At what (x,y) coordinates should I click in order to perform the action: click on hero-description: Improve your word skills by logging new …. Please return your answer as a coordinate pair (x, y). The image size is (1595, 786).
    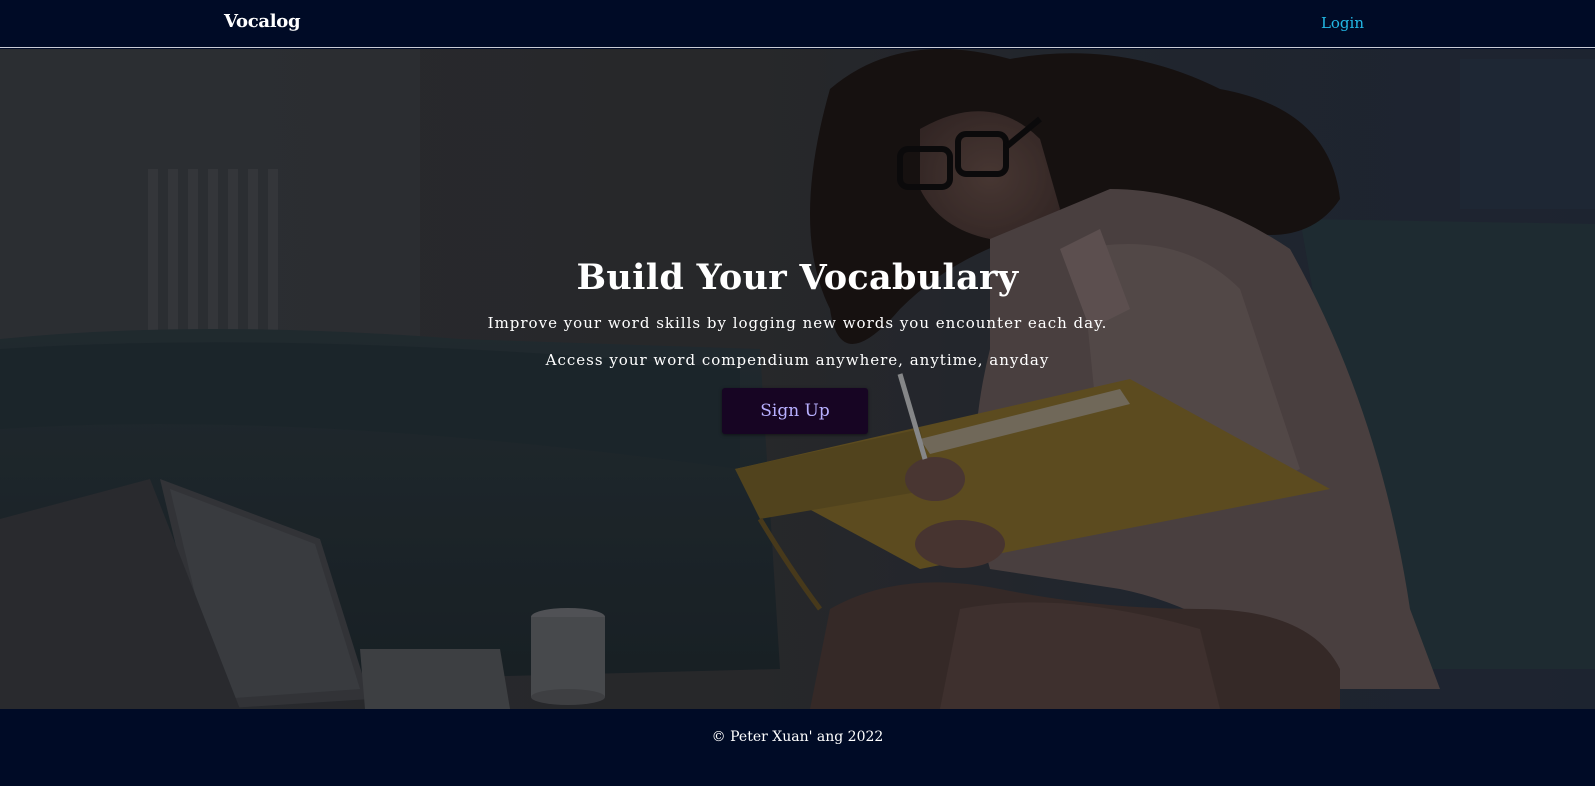
    Looking at the image, I should click on (797, 323).